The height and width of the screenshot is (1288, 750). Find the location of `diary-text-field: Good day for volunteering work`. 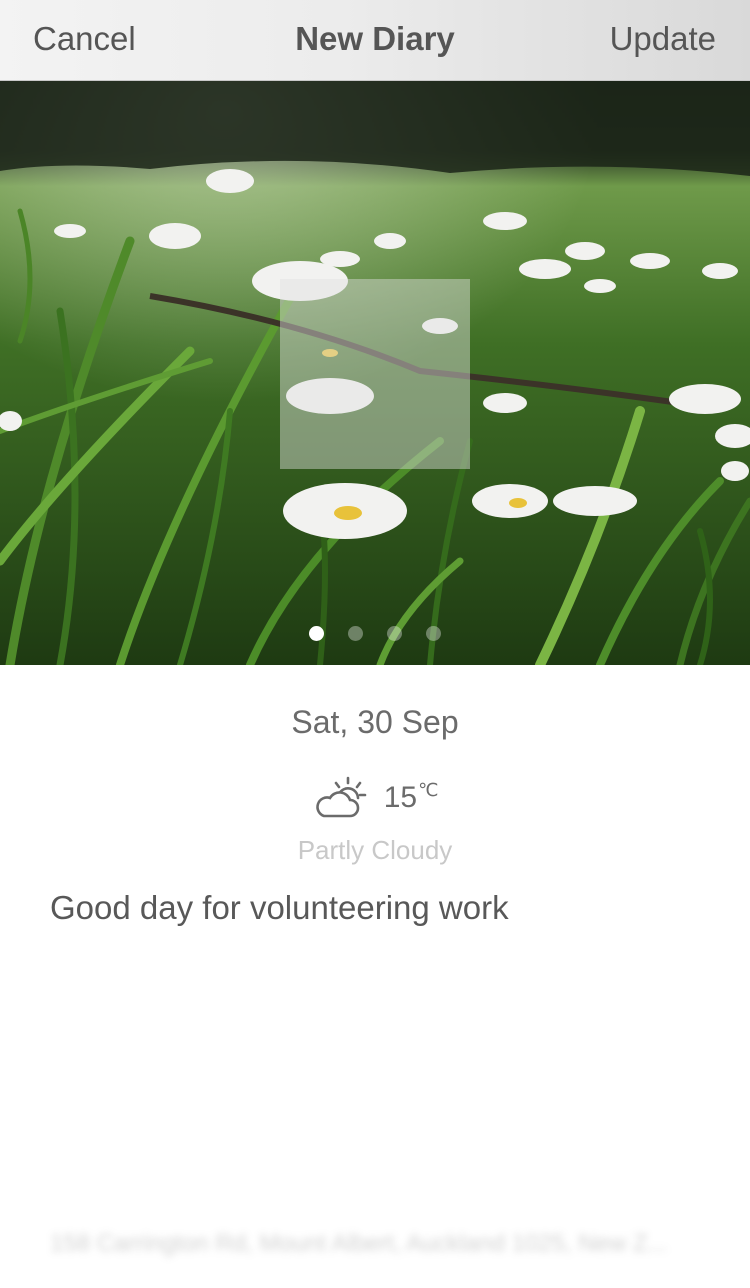

diary-text-field: Good day for volunteering work is located at coordinates (375, 908).